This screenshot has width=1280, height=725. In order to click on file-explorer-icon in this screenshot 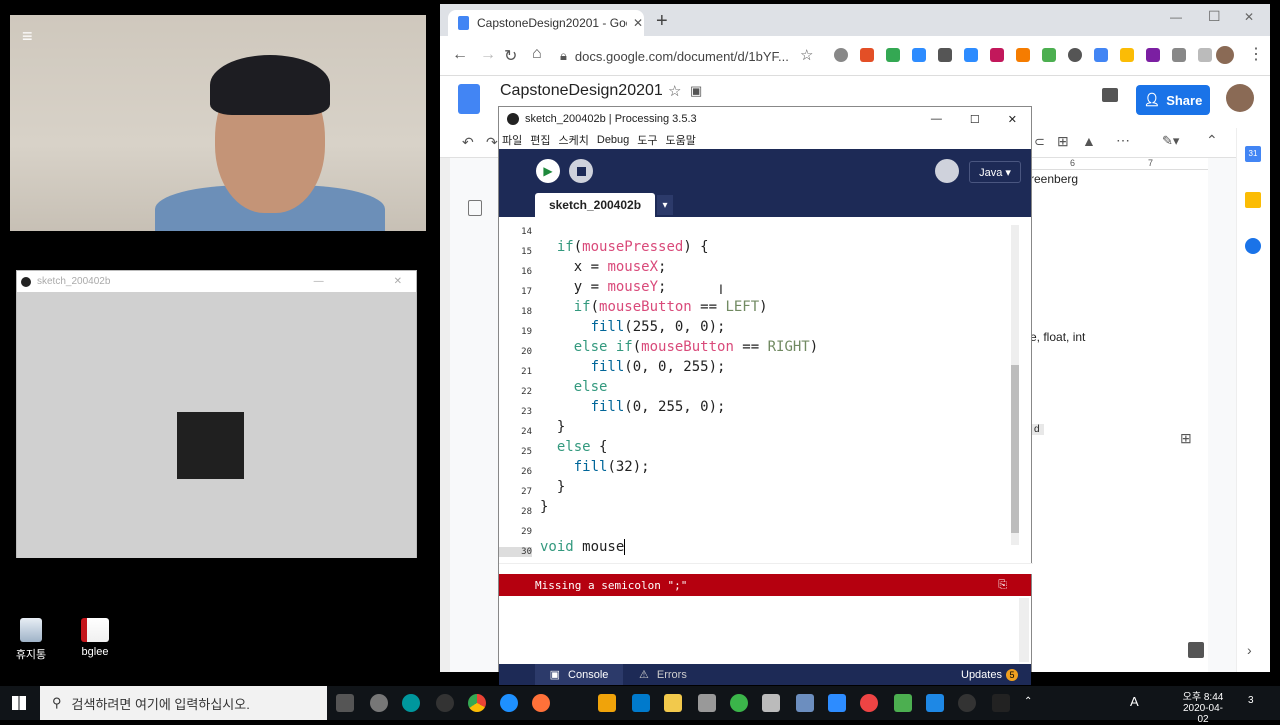, I will do `click(673, 703)`.